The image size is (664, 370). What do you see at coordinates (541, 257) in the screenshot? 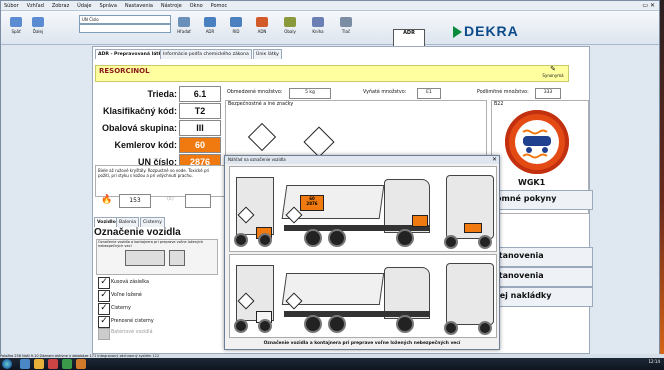
I see `provisions-button-1: stanovenia` at bounding box center [541, 257].